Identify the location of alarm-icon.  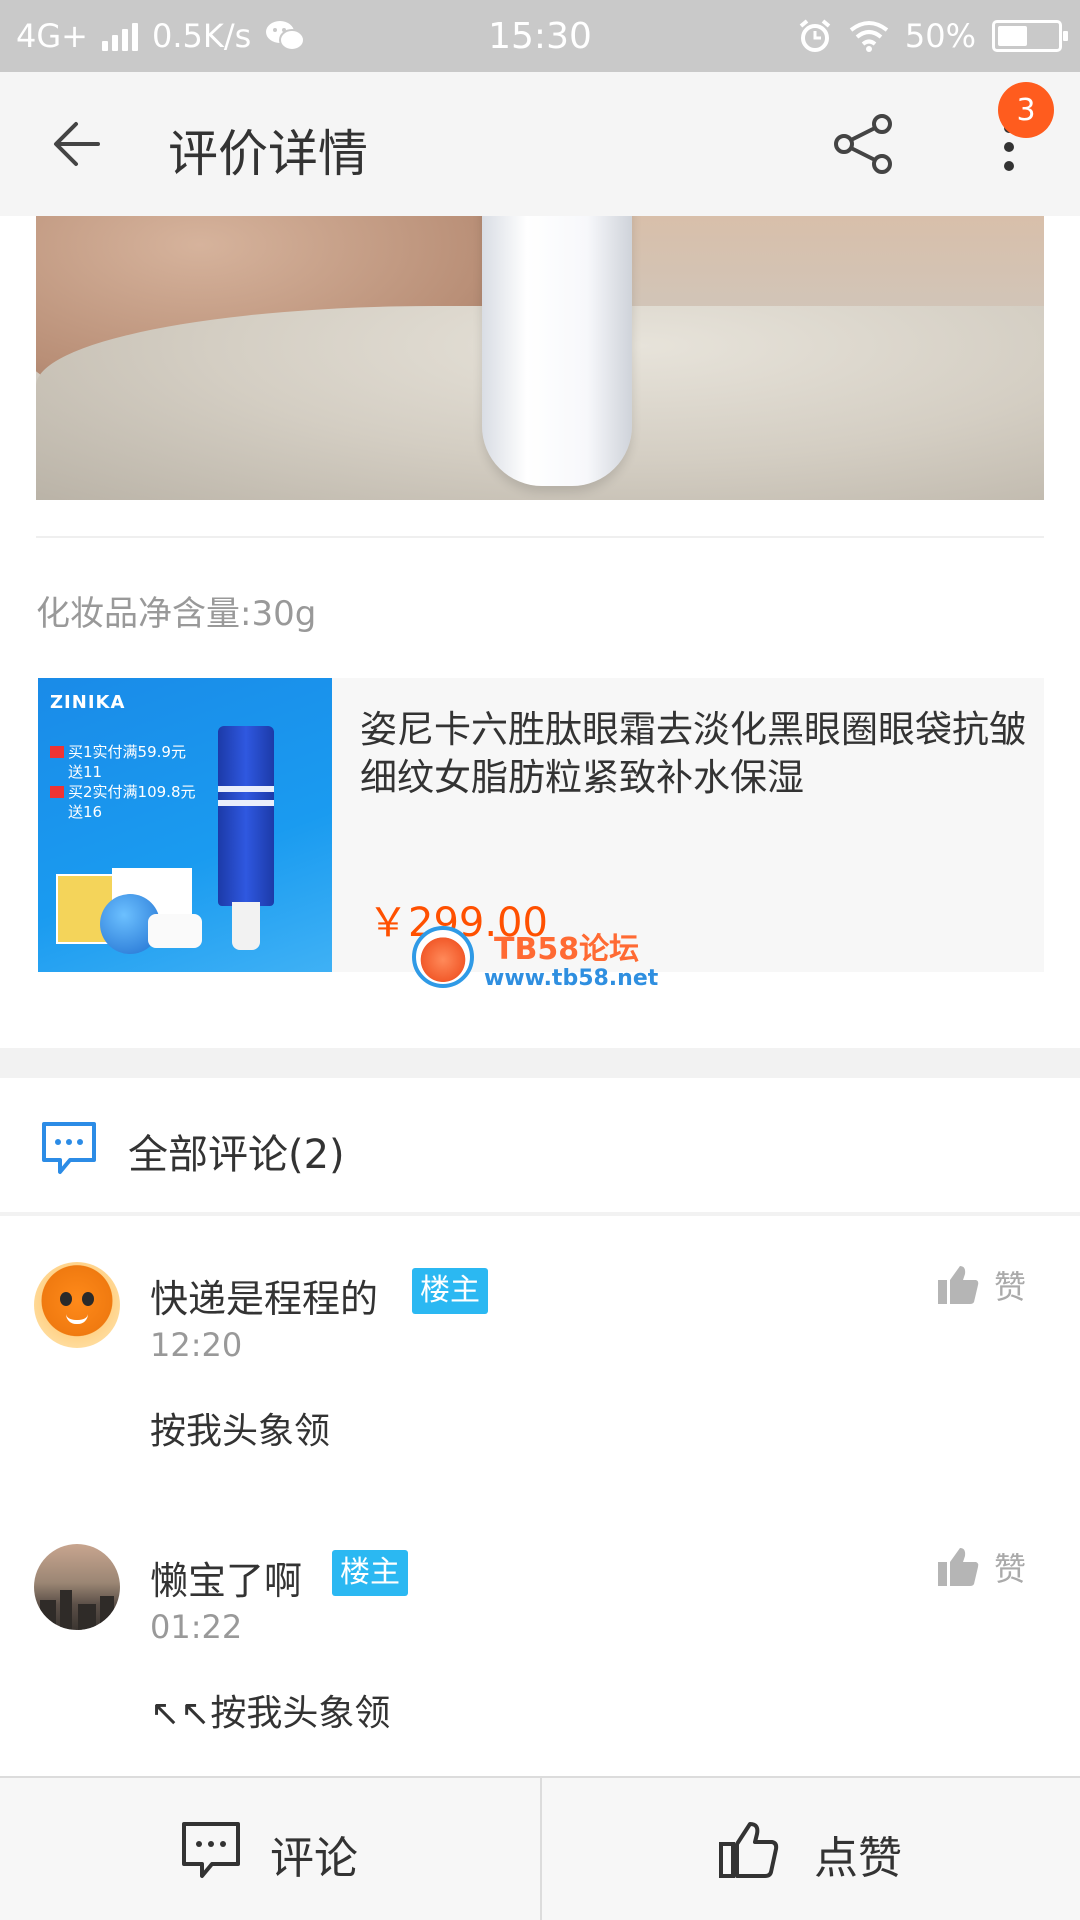
(815, 35).